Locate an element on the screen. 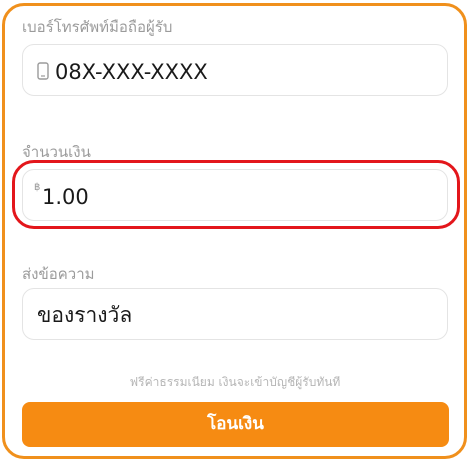 The height and width of the screenshot is (463, 470). amount-field: ฿ 1.00 is located at coordinates (235, 195).